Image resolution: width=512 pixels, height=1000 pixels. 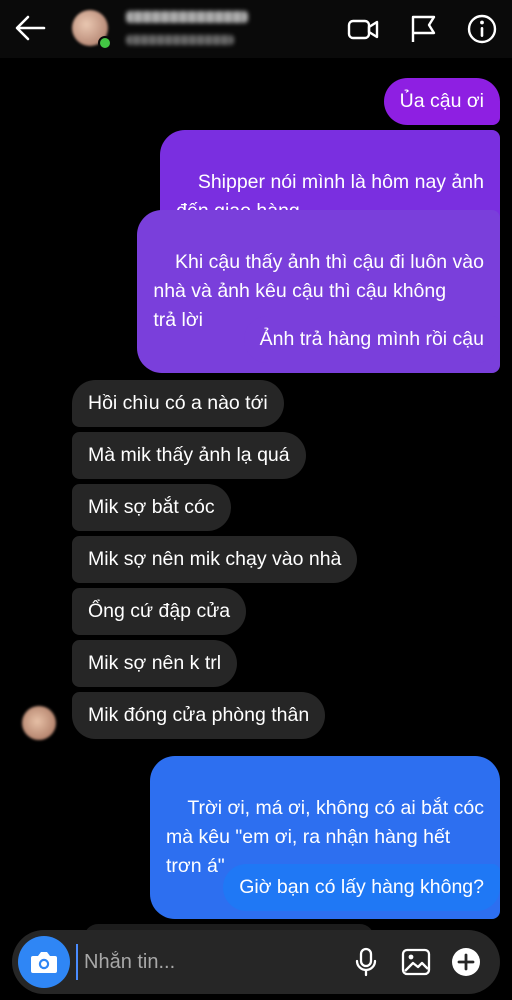 I want to click on avatar, so click(x=39, y=723).